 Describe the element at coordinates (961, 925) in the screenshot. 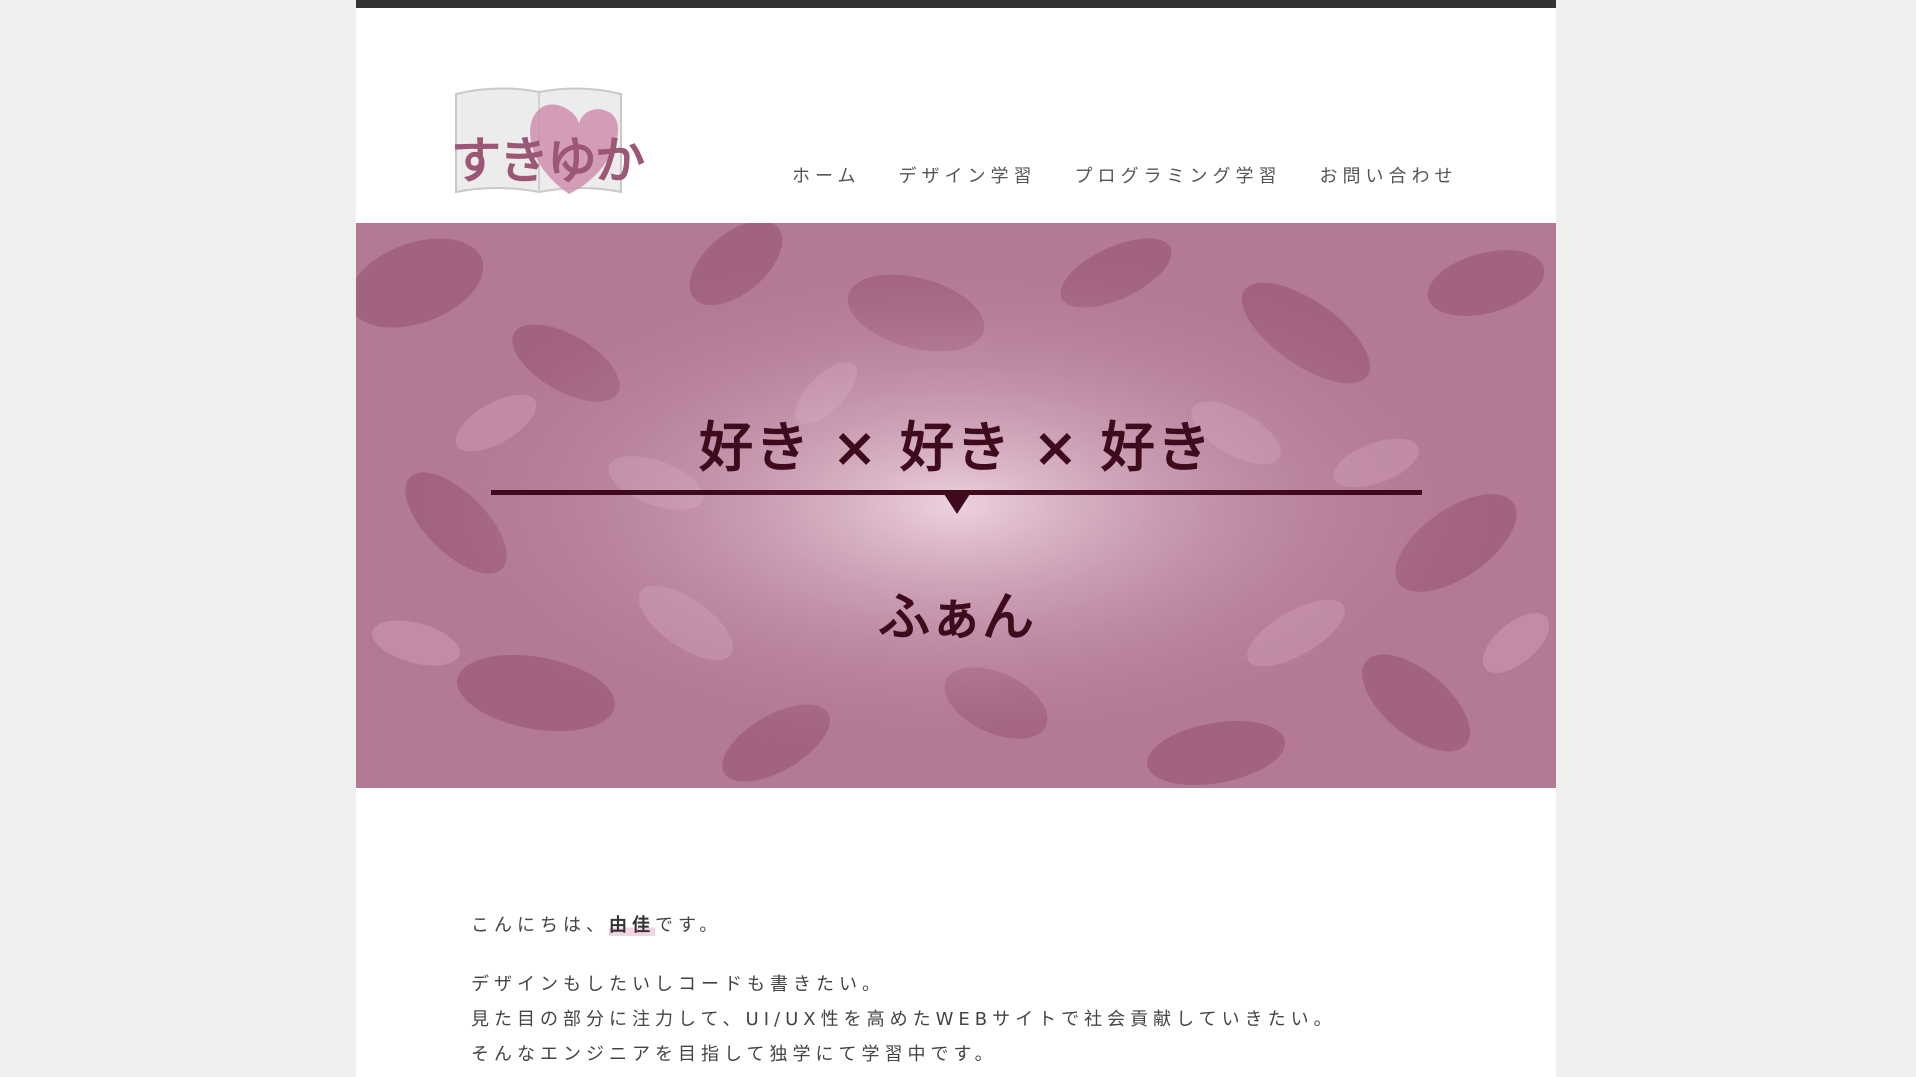

I see `greeting-line: こんにちは、由佳です。` at that location.